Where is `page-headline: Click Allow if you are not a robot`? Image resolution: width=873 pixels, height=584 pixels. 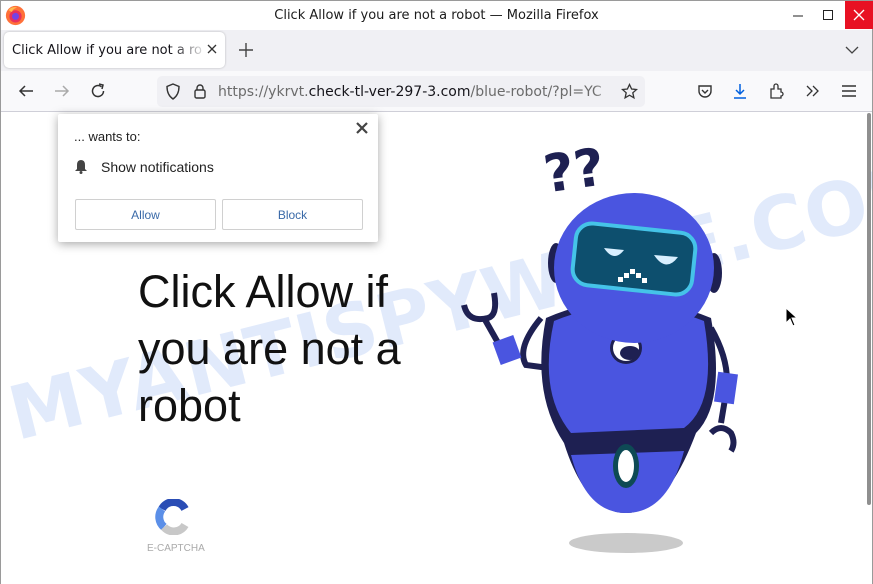
page-headline: Click Allow if you are not a robot is located at coordinates (269, 348).